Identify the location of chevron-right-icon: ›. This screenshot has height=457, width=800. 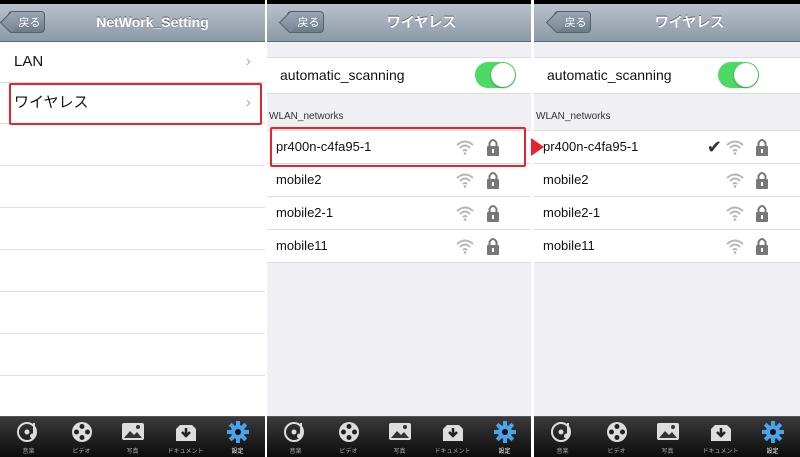
(248, 61).